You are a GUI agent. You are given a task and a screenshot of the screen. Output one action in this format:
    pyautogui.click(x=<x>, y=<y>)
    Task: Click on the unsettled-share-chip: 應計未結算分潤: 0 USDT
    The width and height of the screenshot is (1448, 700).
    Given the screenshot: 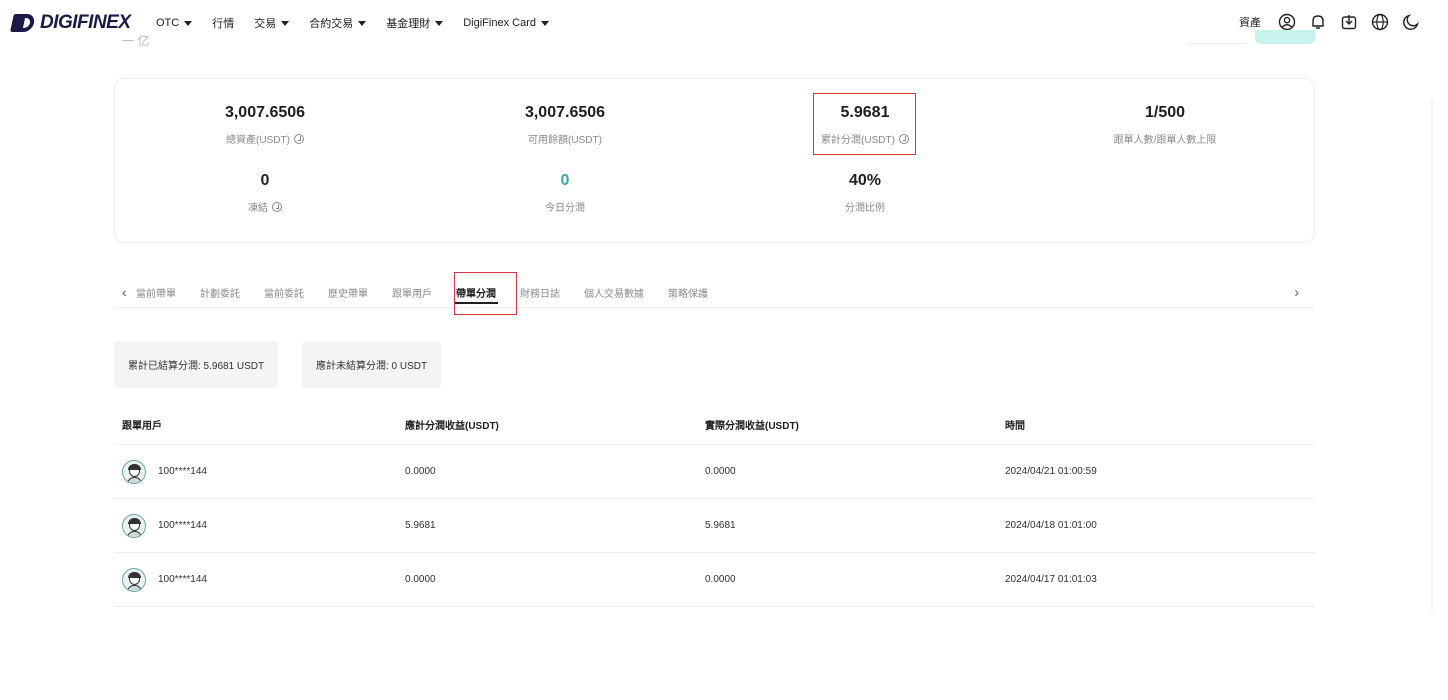 What is the action you would take?
    pyautogui.click(x=372, y=364)
    